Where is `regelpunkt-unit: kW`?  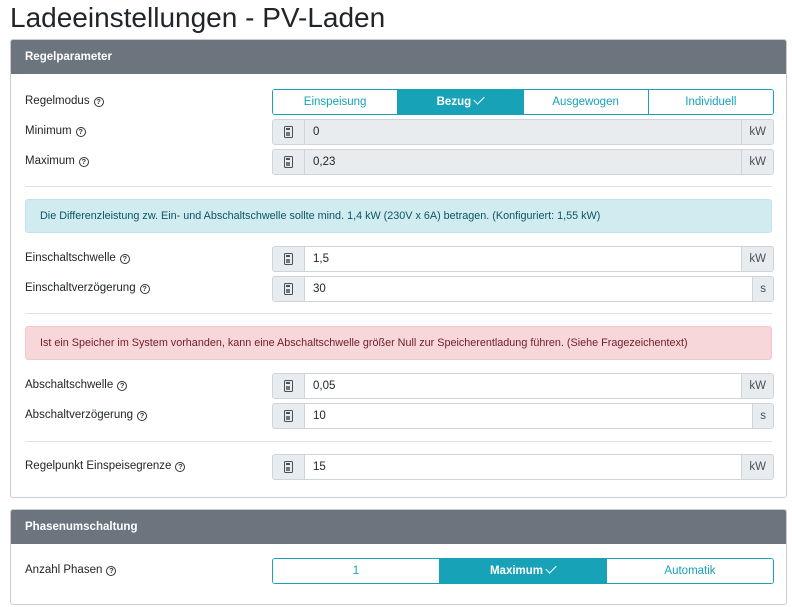 regelpunkt-unit: kW is located at coordinates (757, 467).